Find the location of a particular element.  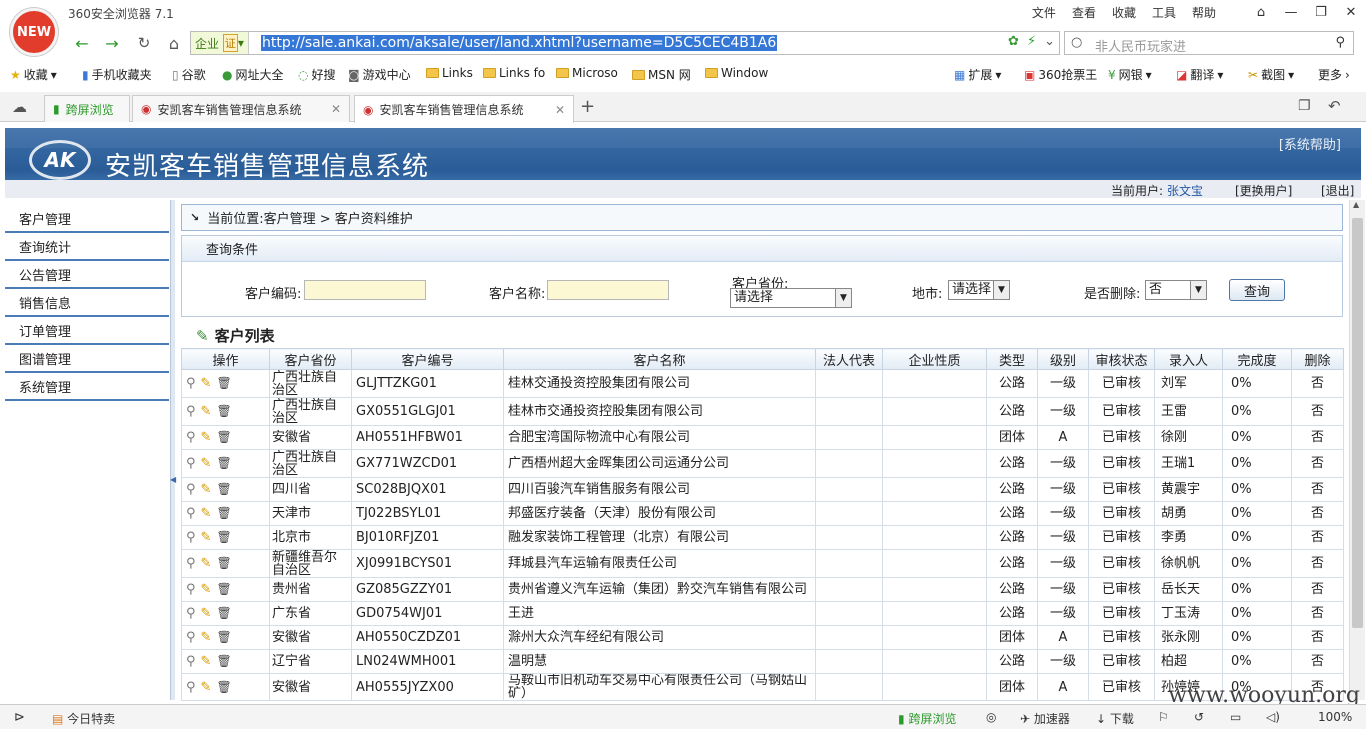

menu-announcement: 公告管理 is located at coordinates (87, 275).